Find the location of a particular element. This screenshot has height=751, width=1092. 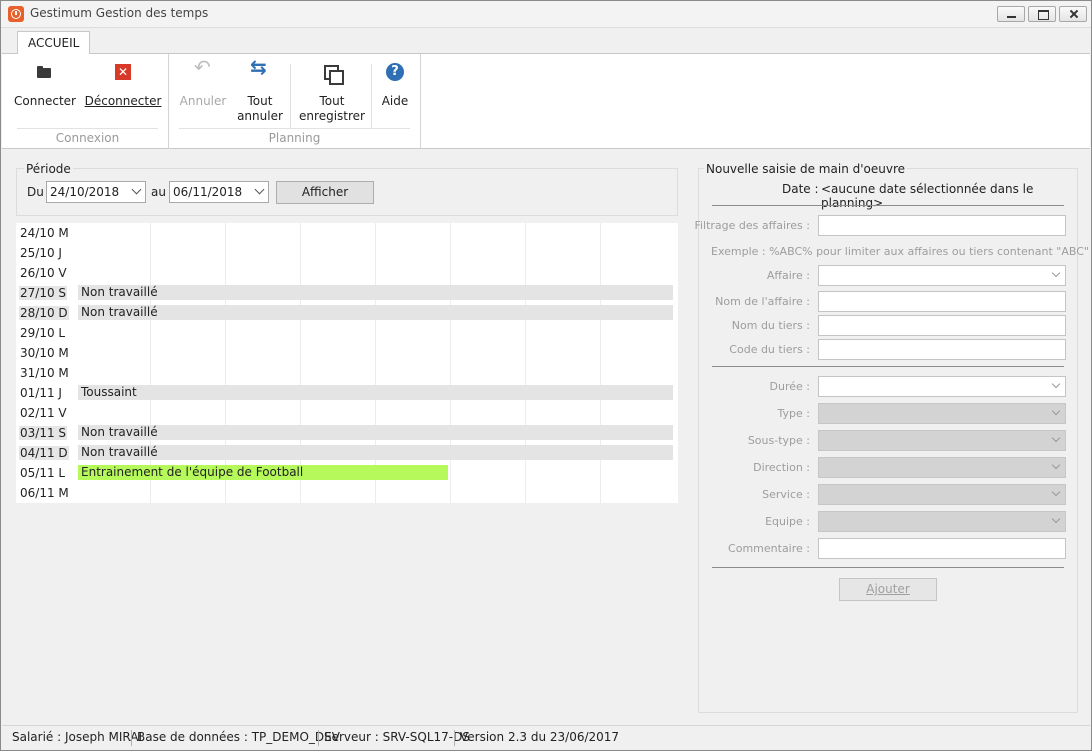

close-button is located at coordinates (1073, 14).